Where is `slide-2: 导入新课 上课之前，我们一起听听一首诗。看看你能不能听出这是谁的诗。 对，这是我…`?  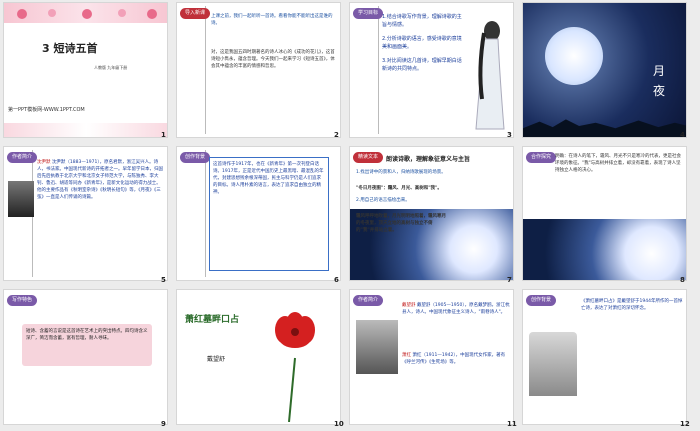
slide-2: 导入新课 上课之前，我们一起听听一首诗。看看你能不能听出这是谁的诗。 对，这是我… is located at coordinates (258, 70).